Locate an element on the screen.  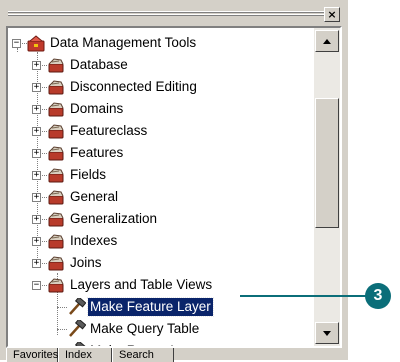
tree-node: Data Management Tools is located at coordinates (167, 43).